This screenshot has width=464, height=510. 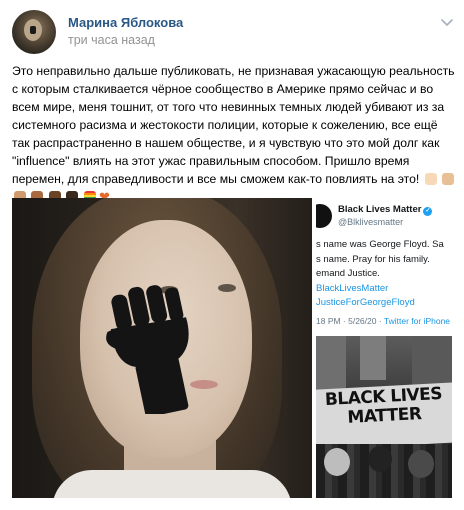 What do you see at coordinates (348, 273) in the screenshot?
I see `tweet-line-3: emand Justice.` at bounding box center [348, 273].